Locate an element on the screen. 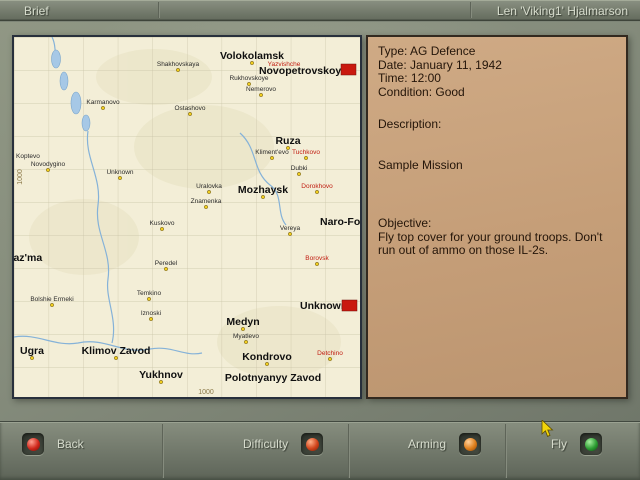  map-town-label: Borovsk is located at coordinates (317, 258).